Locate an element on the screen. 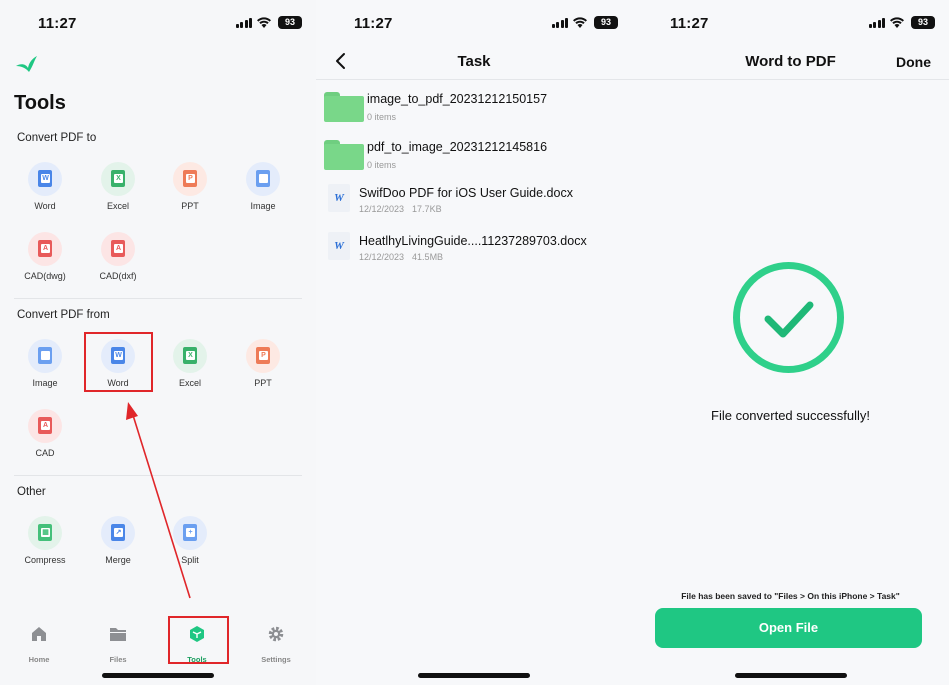 Image resolution: width=949 pixels, height=685 pixels. section-title-other: Other is located at coordinates (31, 492).